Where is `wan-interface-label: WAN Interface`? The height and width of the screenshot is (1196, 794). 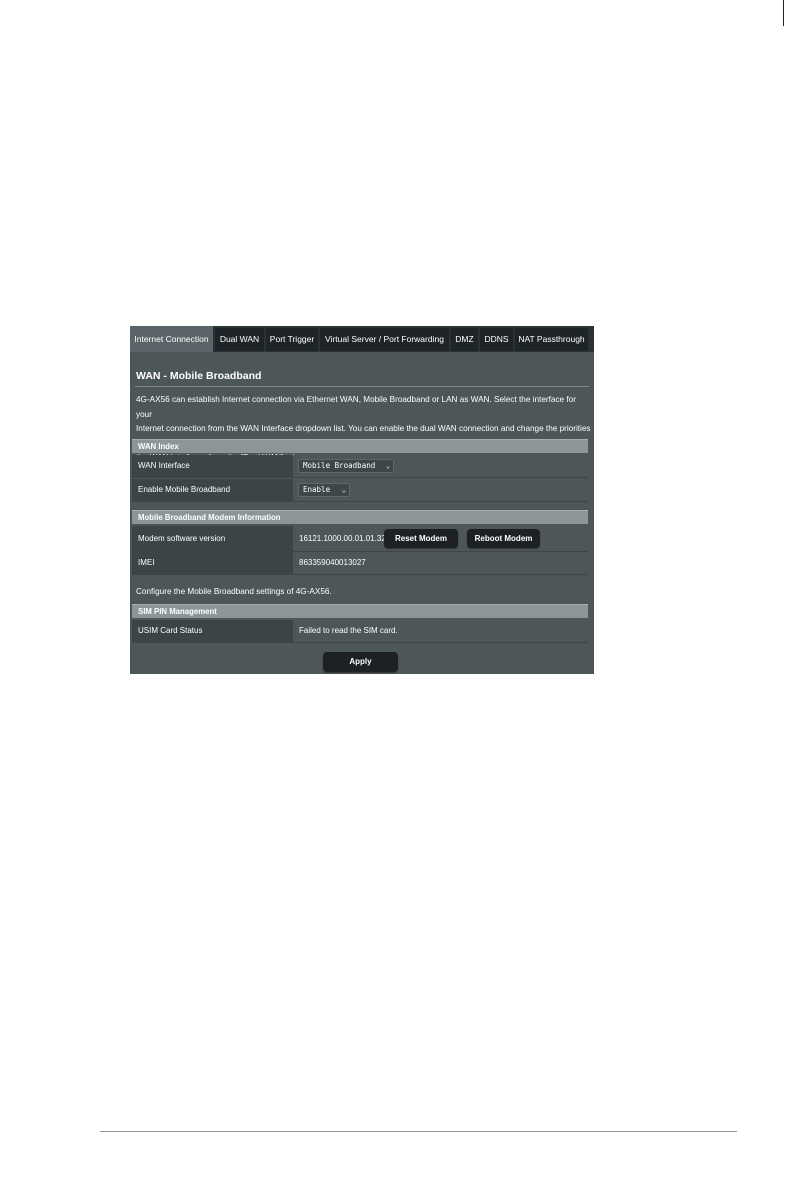
wan-interface-label: WAN Interface is located at coordinates (212, 466).